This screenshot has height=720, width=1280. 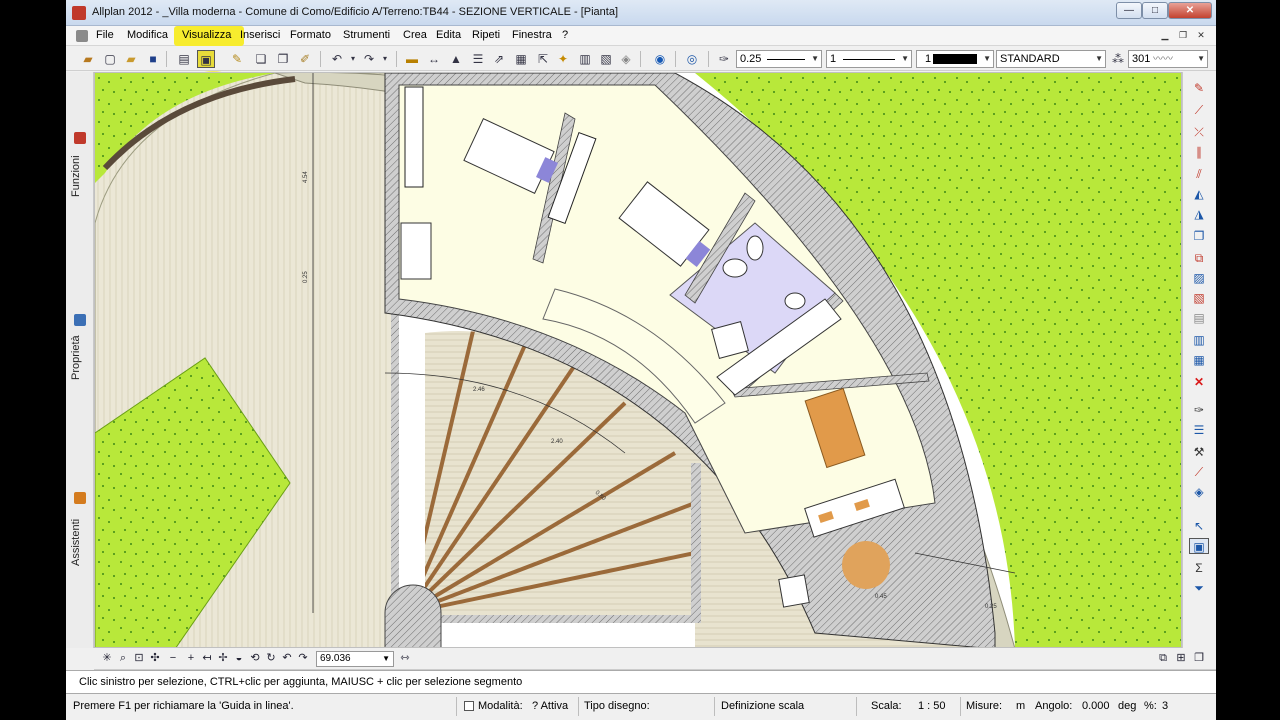 I want to click on building-structure-icon: ▦, so click(x=521, y=59).